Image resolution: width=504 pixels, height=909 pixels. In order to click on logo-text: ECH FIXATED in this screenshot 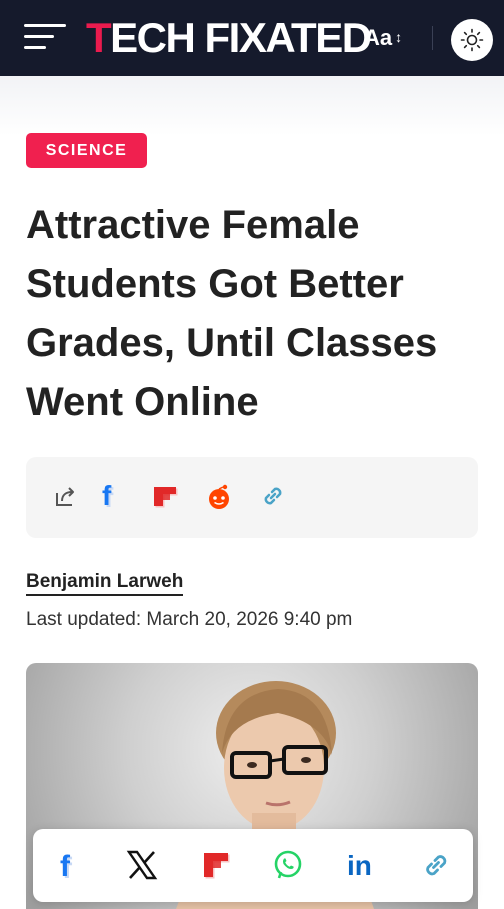, I will do `click(241, 37)`.